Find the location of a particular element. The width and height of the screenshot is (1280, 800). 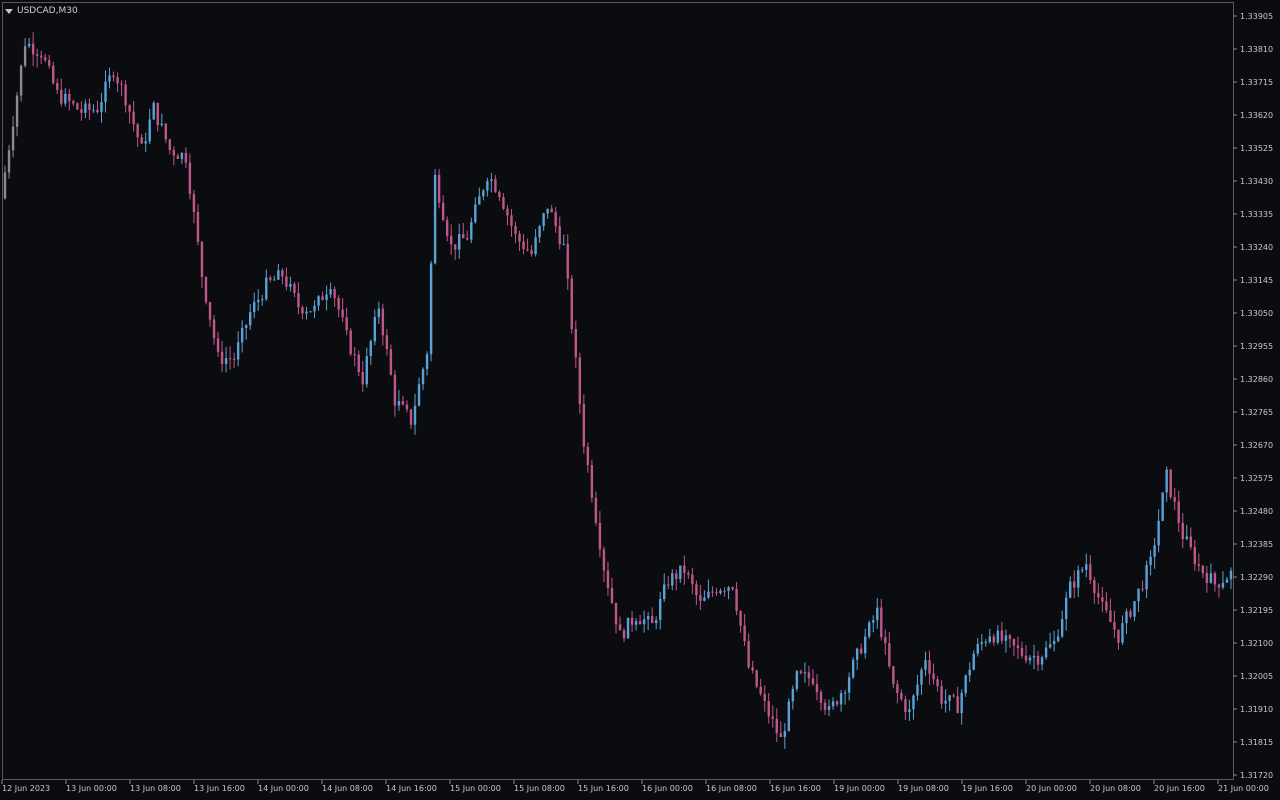

time-tick-label: 13 Jun 00:00 is located at coordinates (91, 788).